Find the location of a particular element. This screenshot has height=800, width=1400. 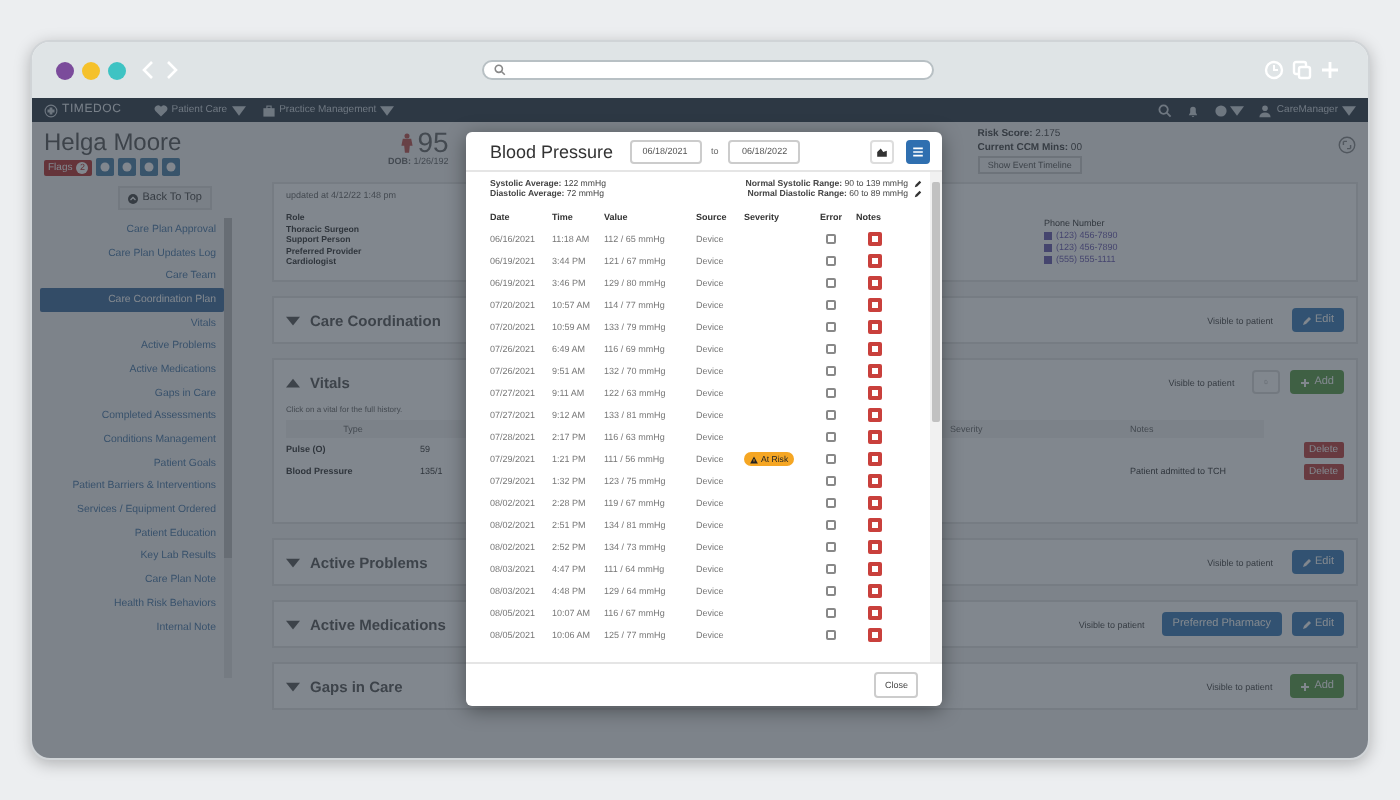

collapse-icon is located at coordinates (293, 382).